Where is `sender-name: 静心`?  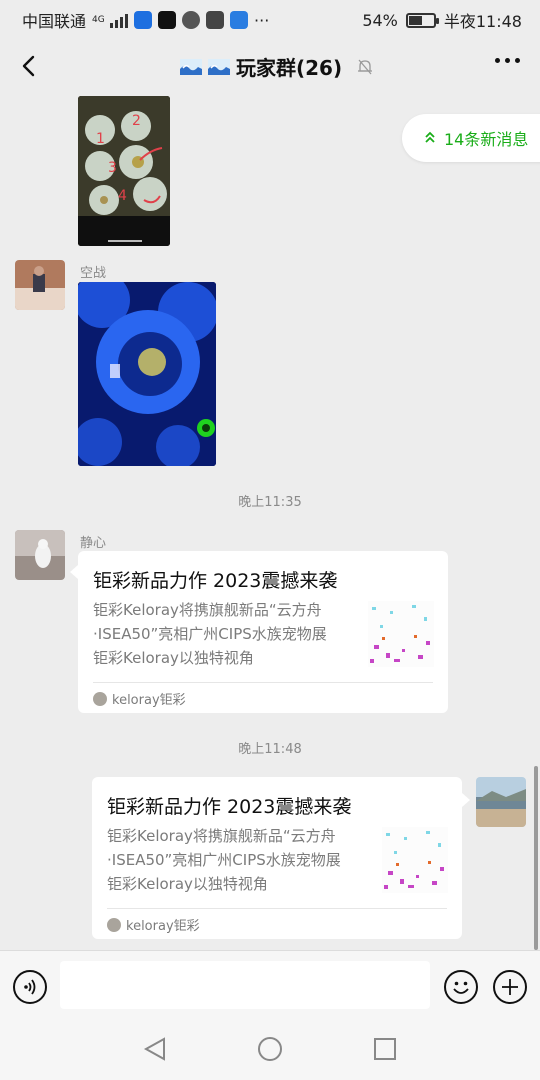
sender-name: 静心 is located at coordinates (93, 543).